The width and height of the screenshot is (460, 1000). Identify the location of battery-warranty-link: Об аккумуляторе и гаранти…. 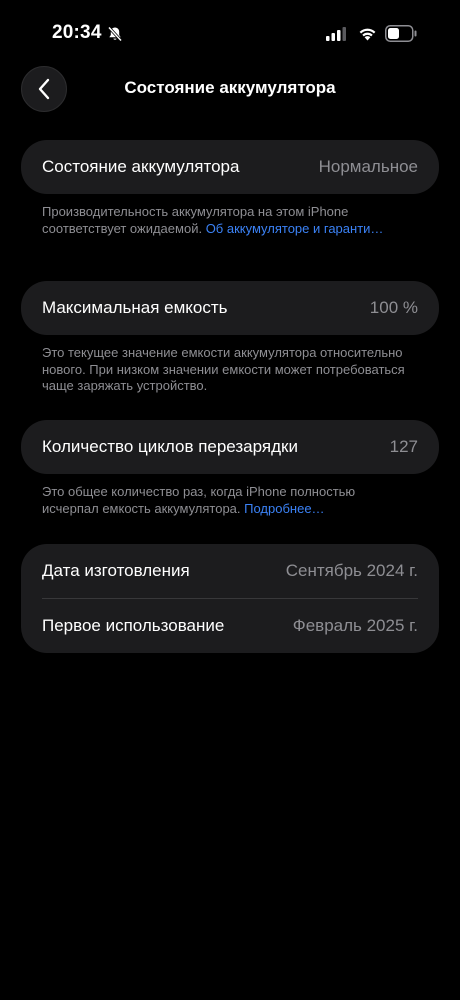
(295, 228).